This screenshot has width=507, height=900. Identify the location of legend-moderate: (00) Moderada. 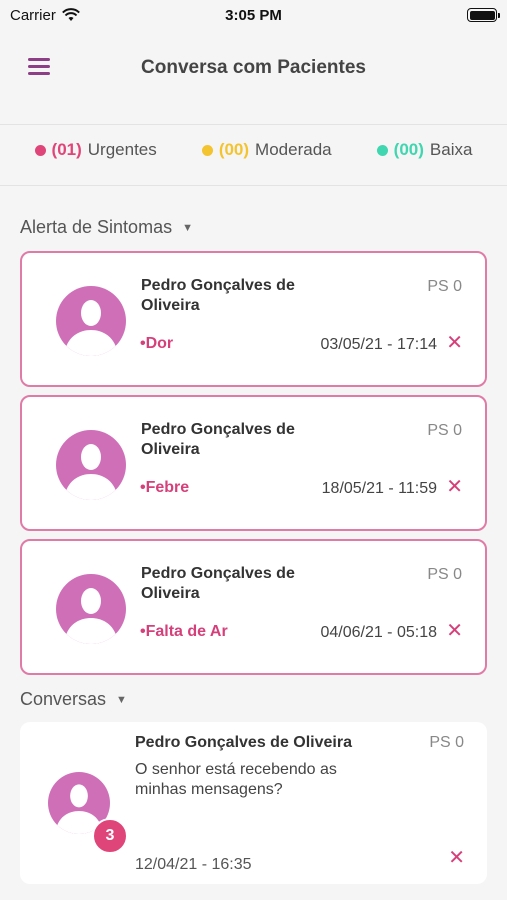
(266, 150).